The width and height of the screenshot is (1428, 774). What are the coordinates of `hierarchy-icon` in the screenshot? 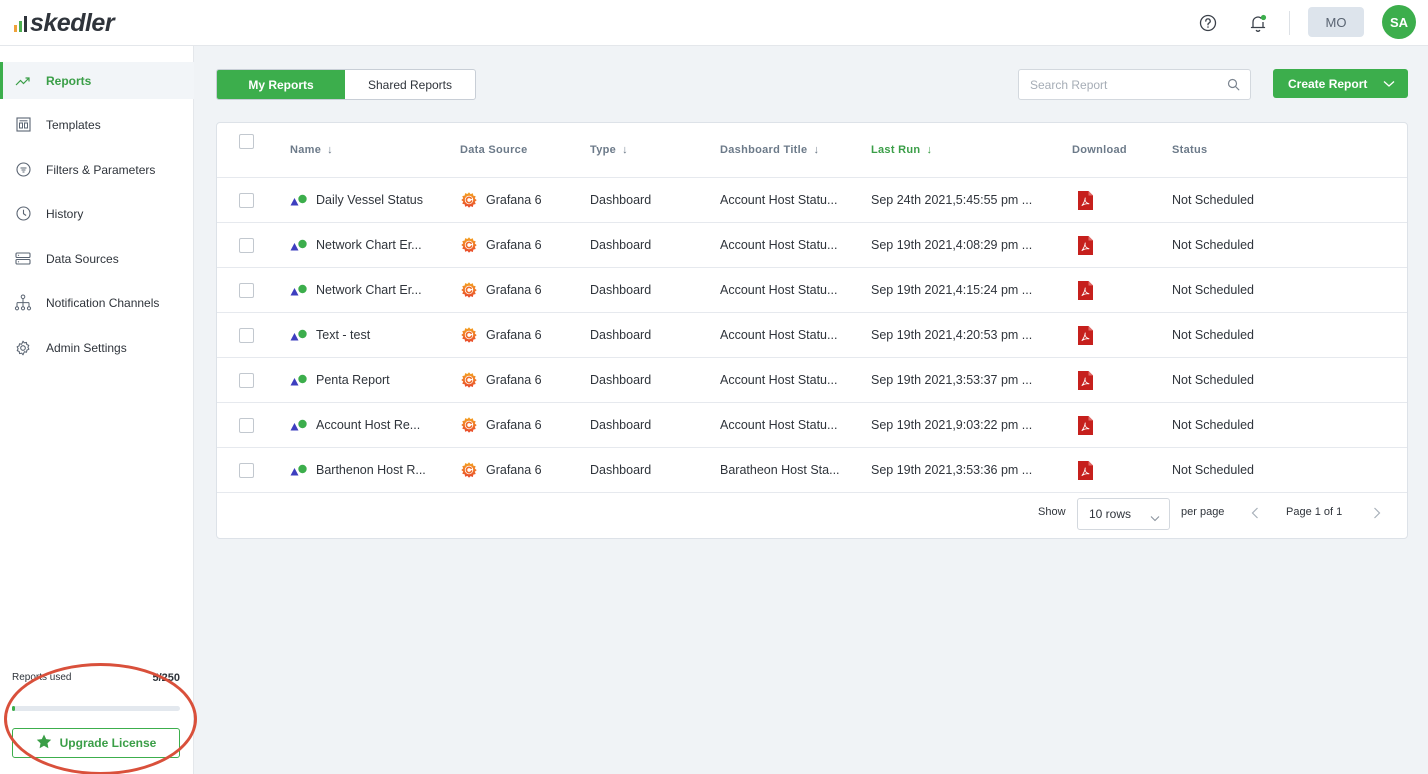 It's located at (23, 303).